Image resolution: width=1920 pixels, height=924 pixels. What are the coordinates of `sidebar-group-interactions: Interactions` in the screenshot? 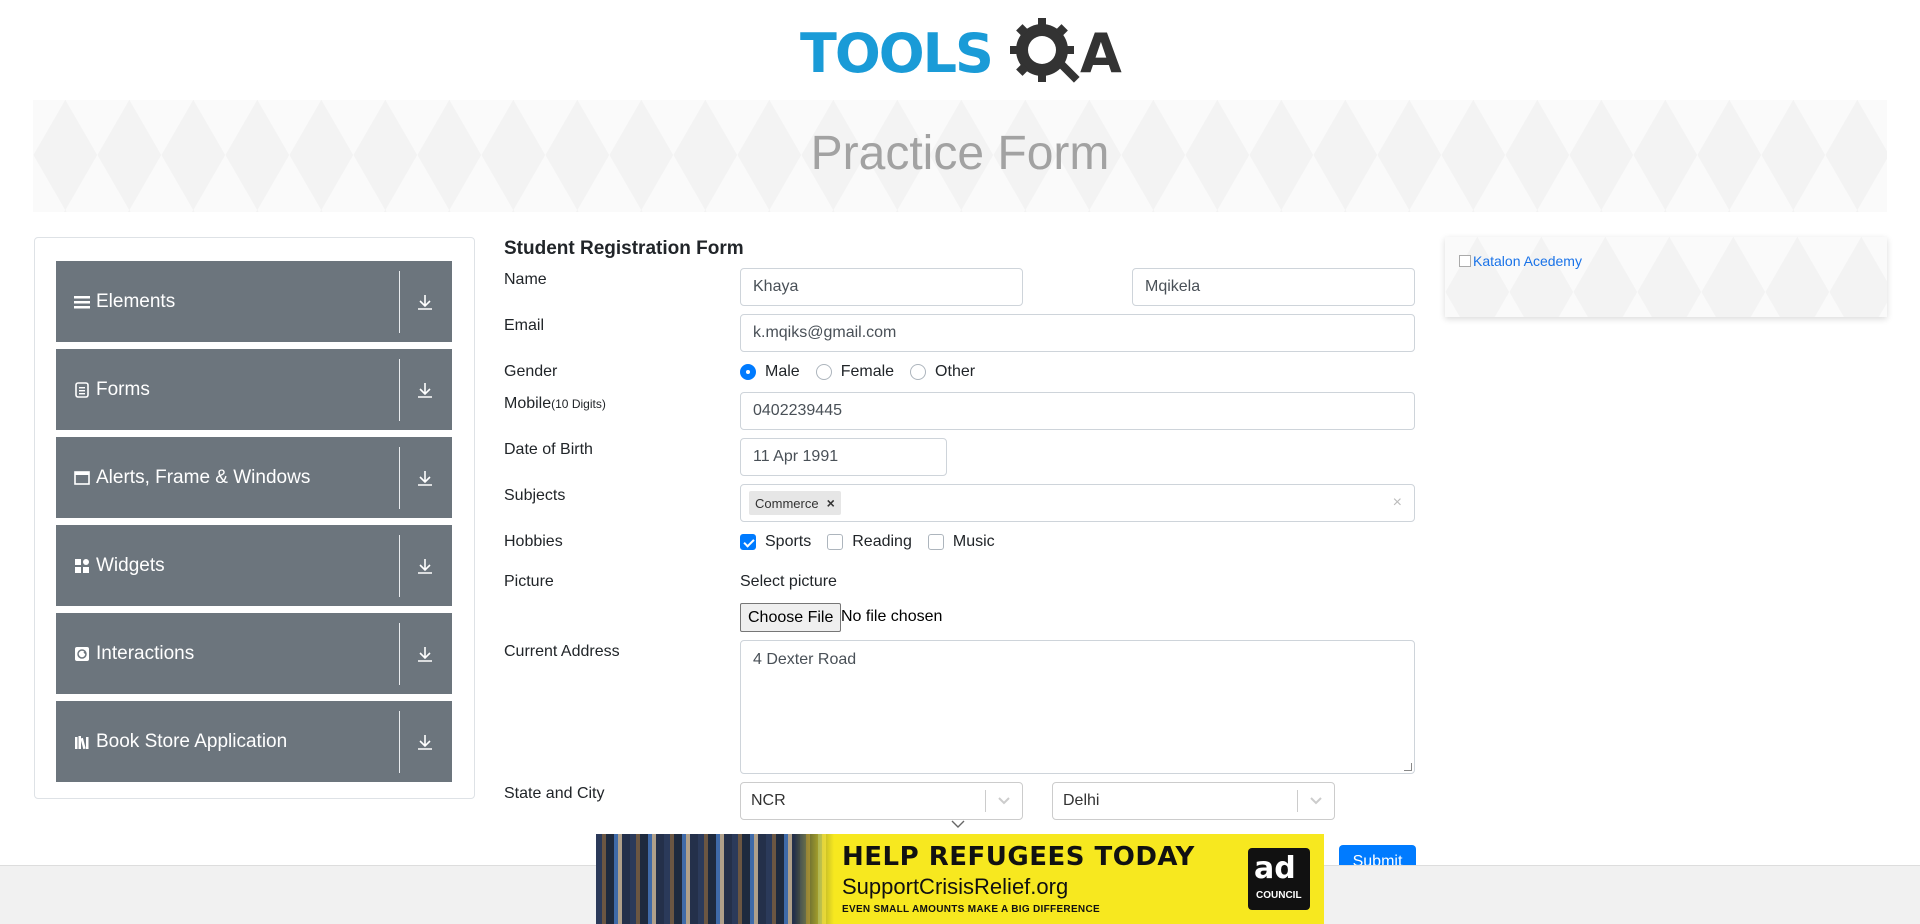 It's located at (254, 653).